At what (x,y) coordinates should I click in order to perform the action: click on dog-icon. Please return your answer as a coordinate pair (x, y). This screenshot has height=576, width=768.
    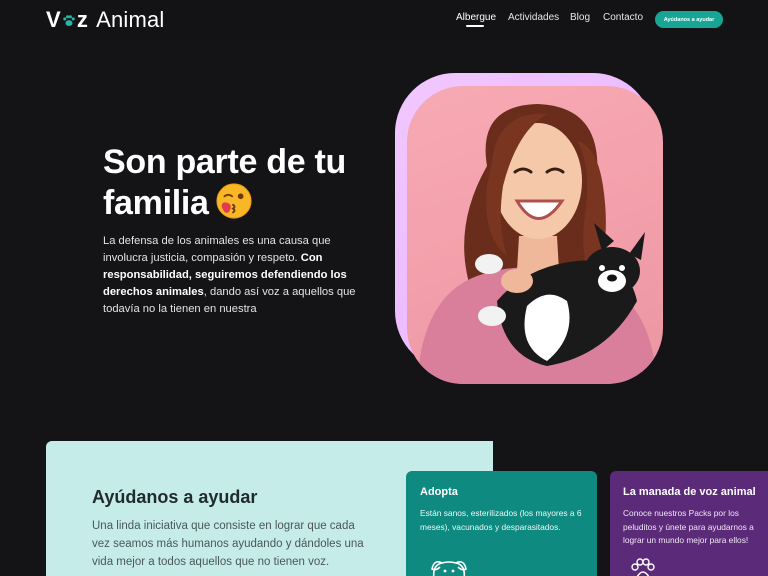
    Looking at the image, I should click on (449, 568).